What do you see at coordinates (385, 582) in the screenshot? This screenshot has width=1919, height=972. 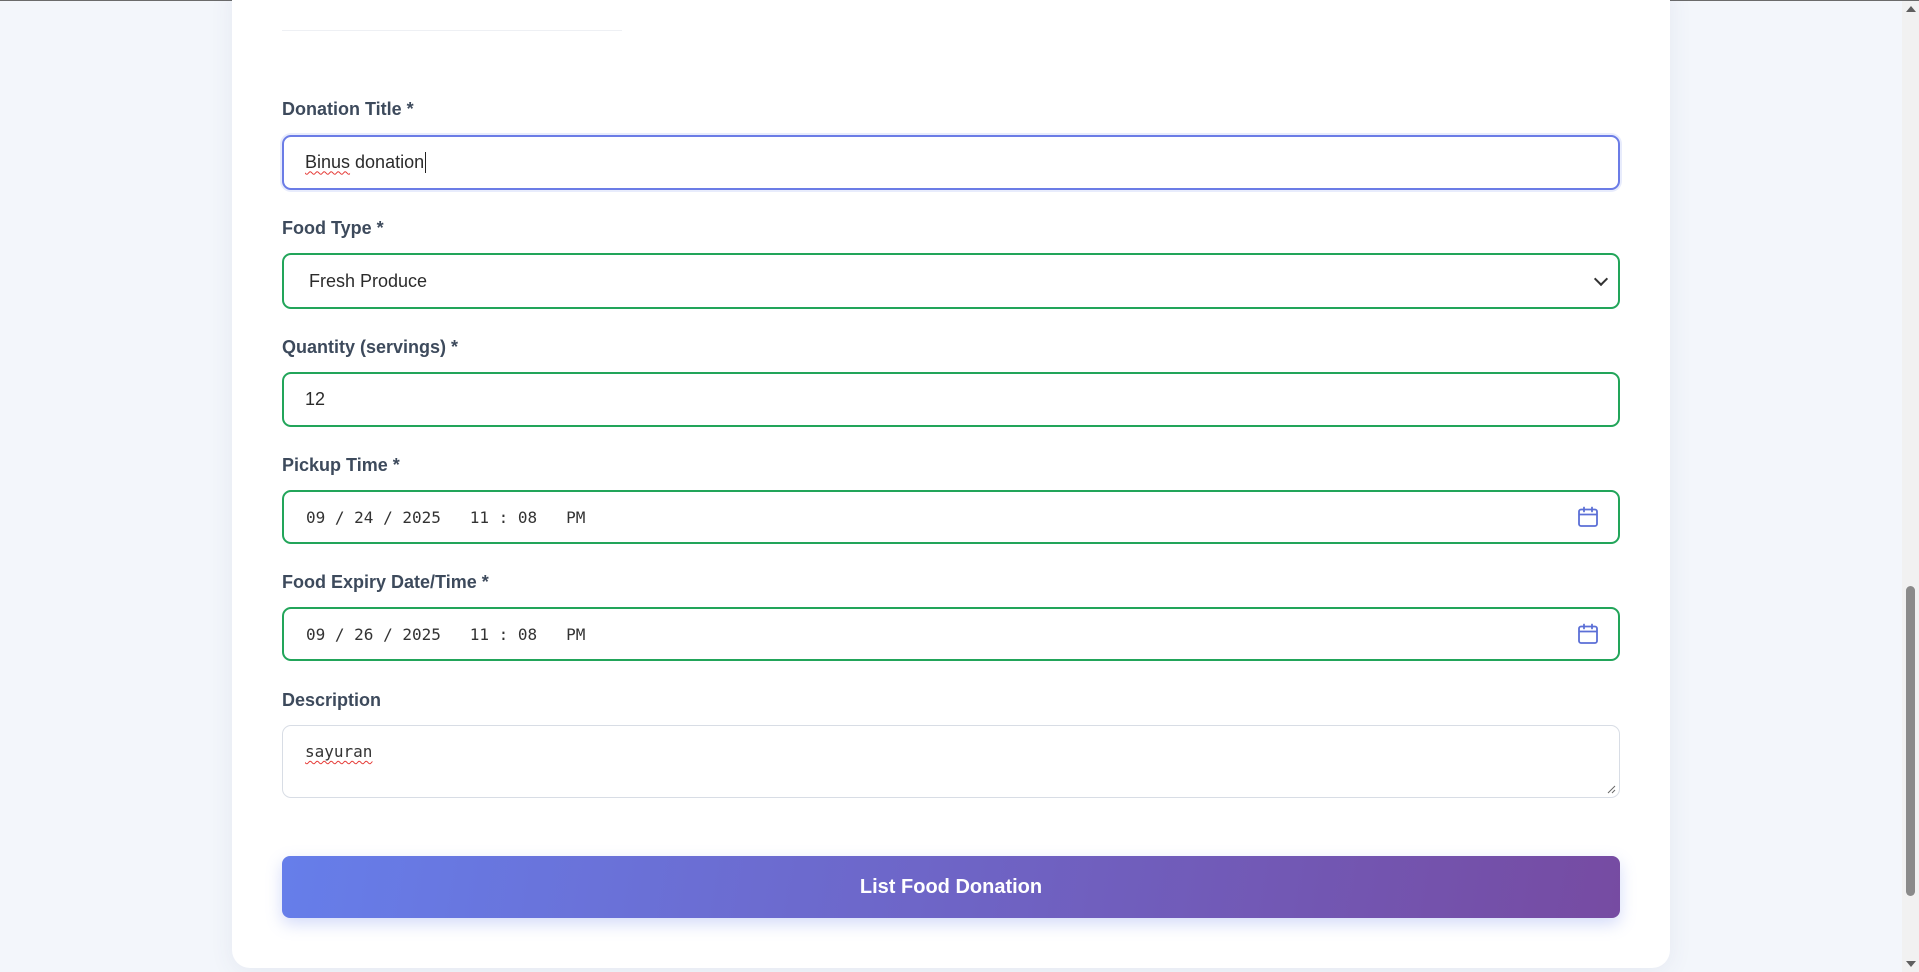 I see `expiry-label: Food Expiry Date/Time *` at bounding box center [385, 582].